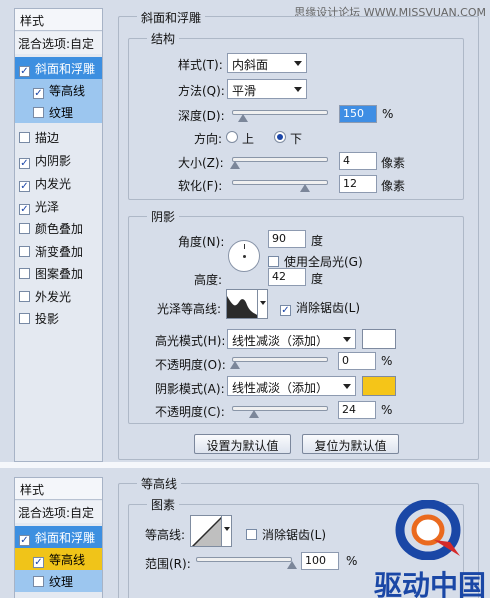 The image size is (490, 598). I want to click on antialias-checkbox: ✓ 消除锯齿(L), so click(320, 307).